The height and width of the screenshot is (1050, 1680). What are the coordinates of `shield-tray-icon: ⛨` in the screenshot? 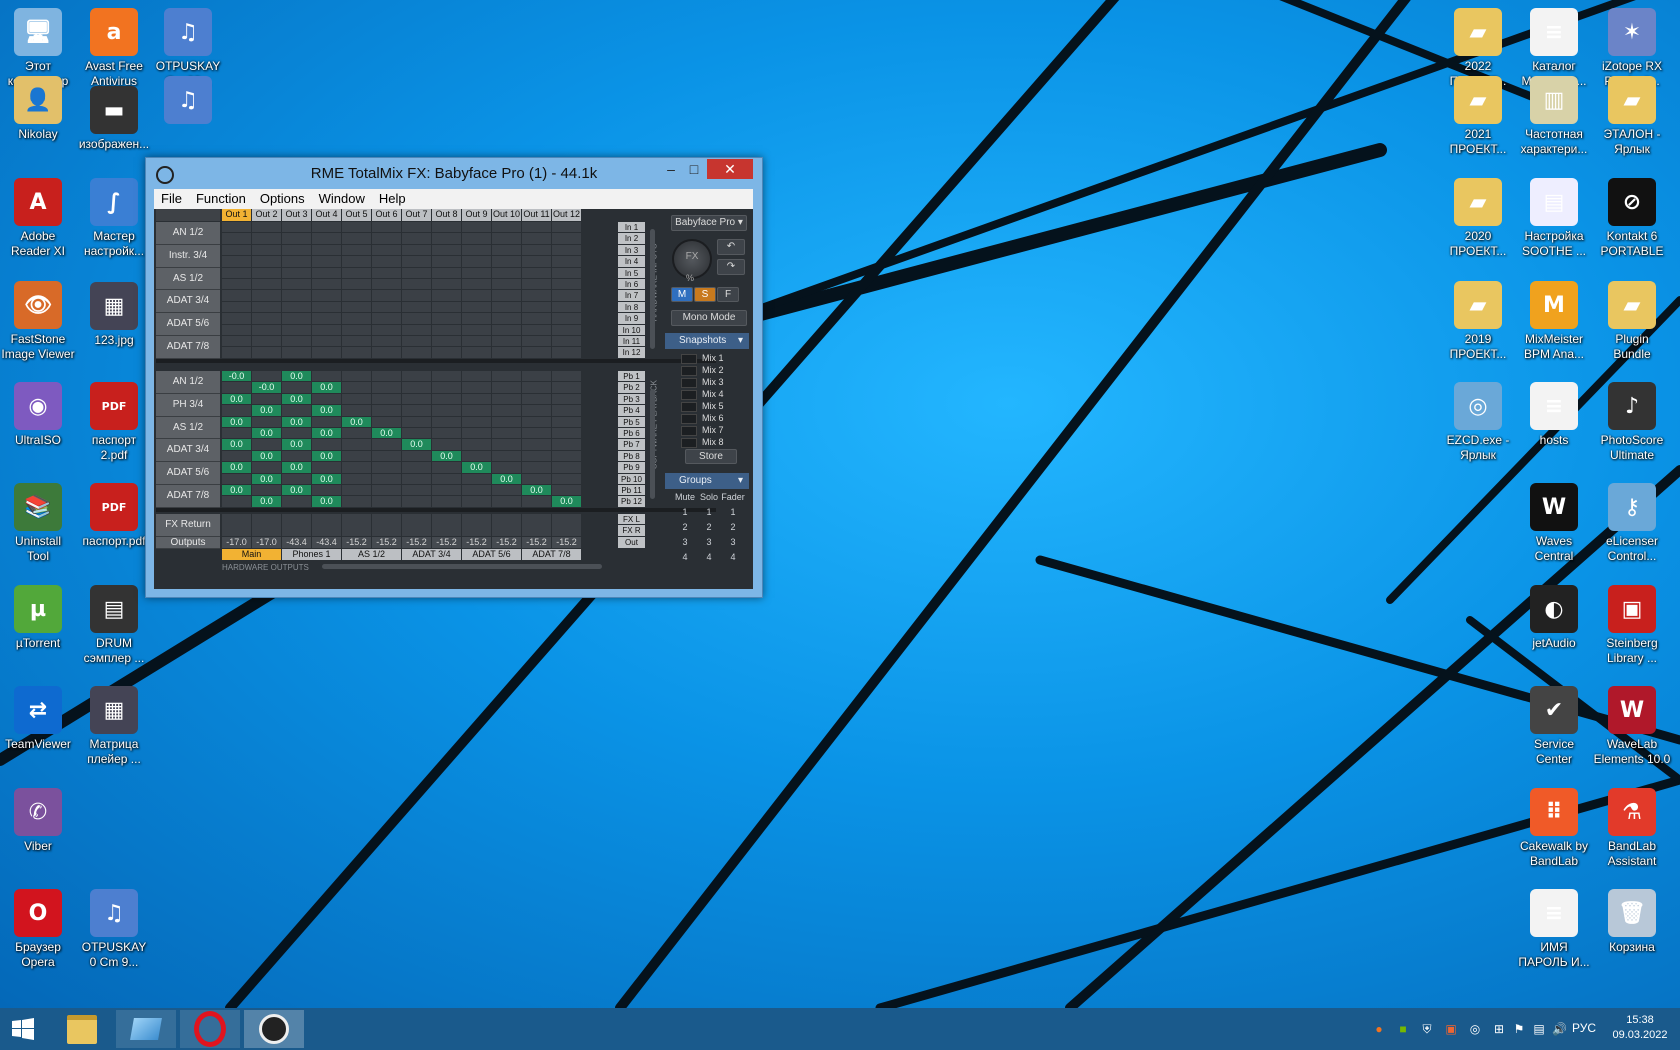 It's located at (1427, 1029).